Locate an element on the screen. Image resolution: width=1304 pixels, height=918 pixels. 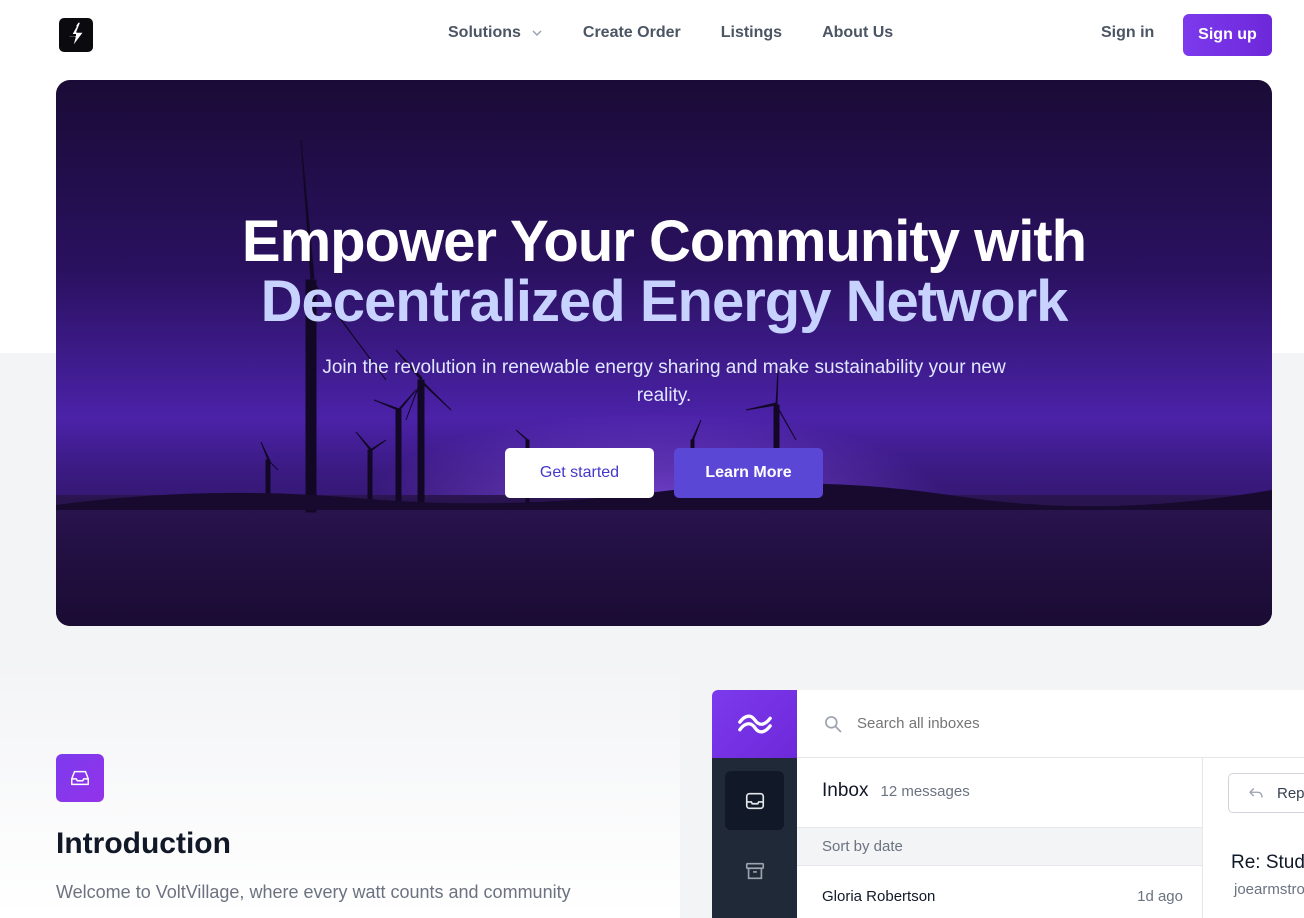
learn-more-button: Learn More is located at coordinates (748, 473).